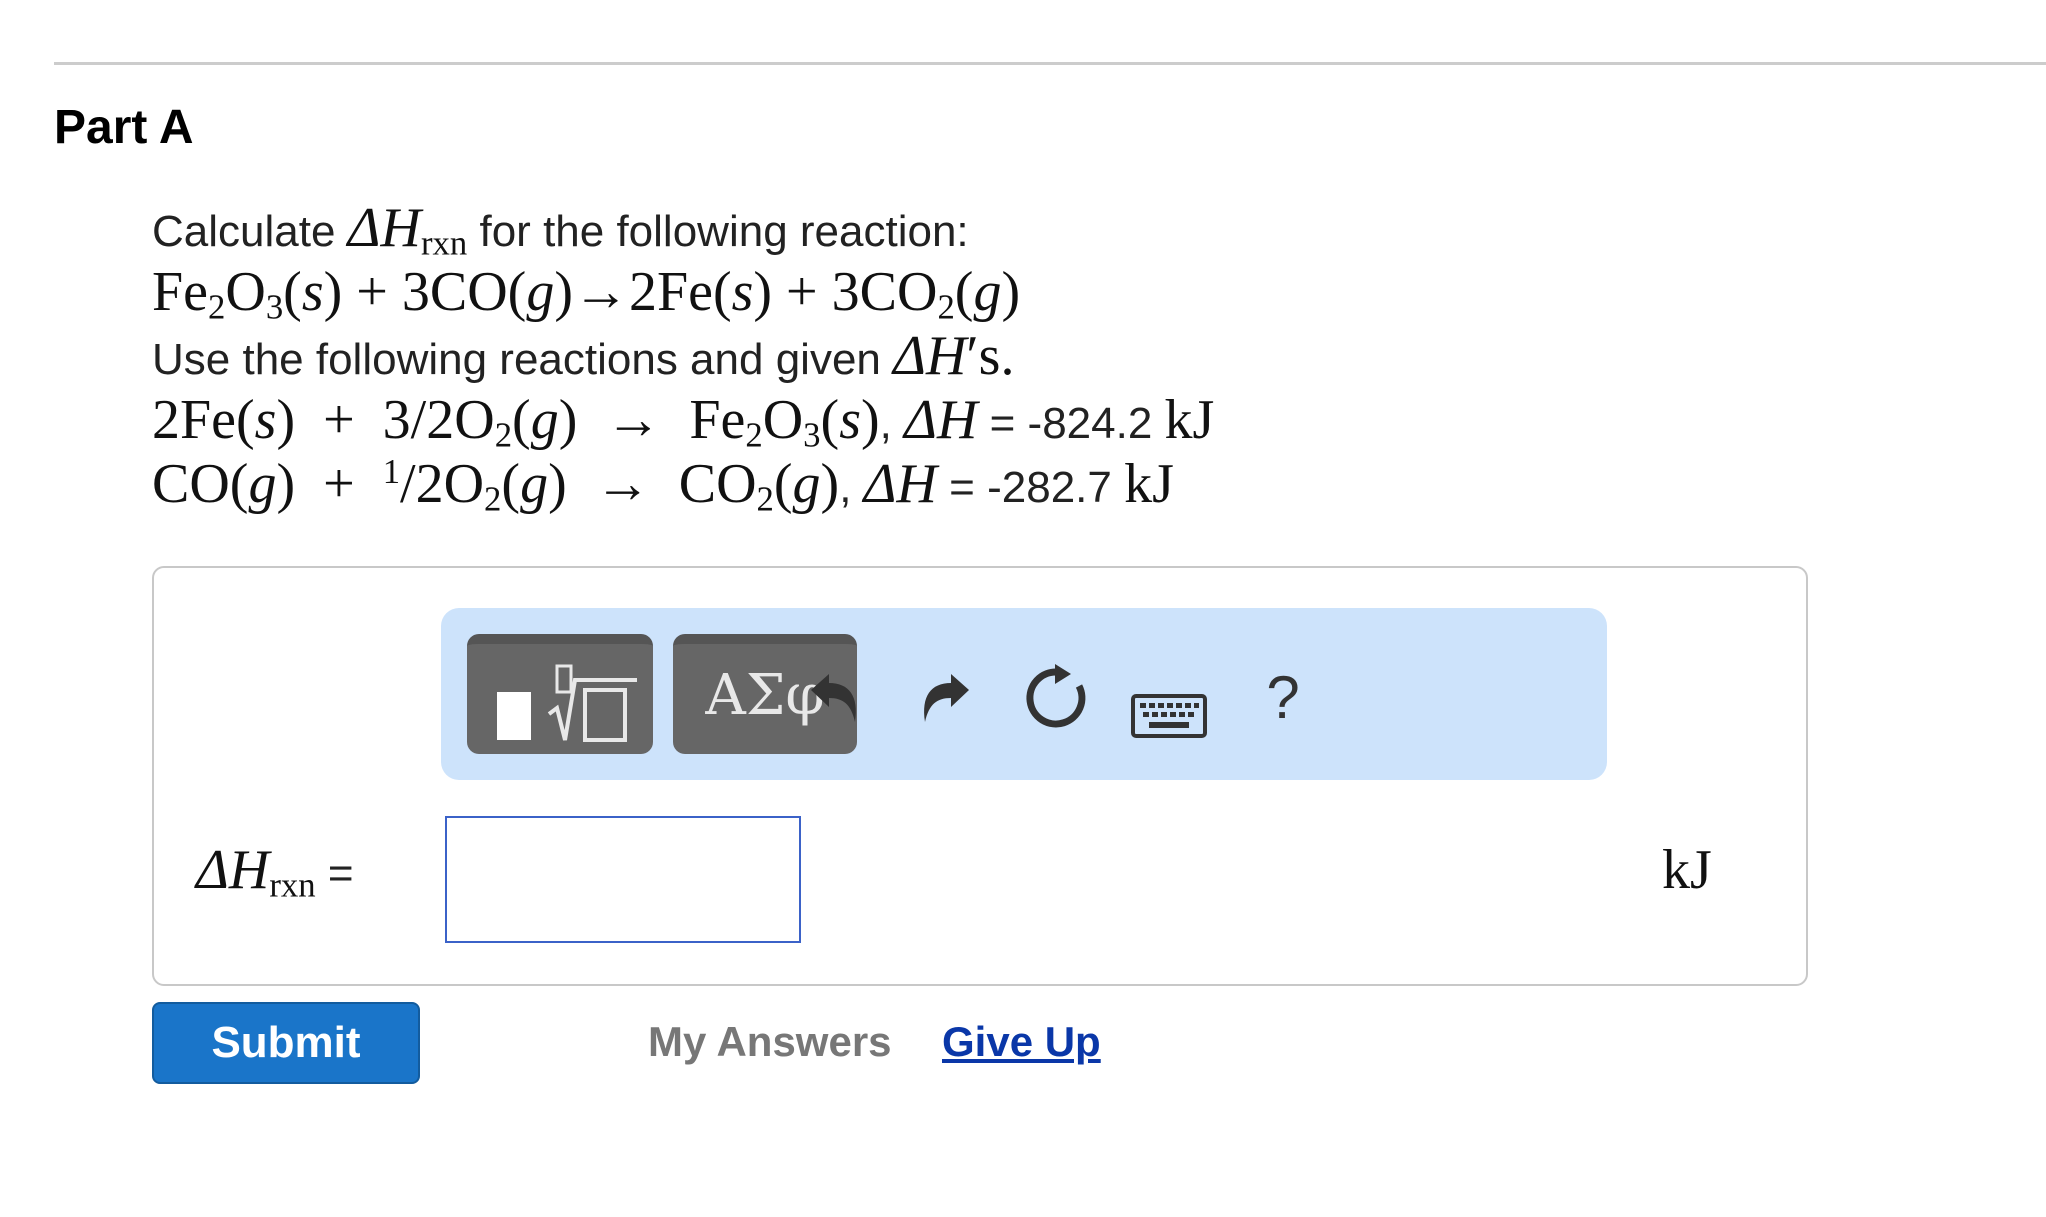 This screenshot has height=1217, width=2046. I want to click on templates-icon, so click(567, 703).